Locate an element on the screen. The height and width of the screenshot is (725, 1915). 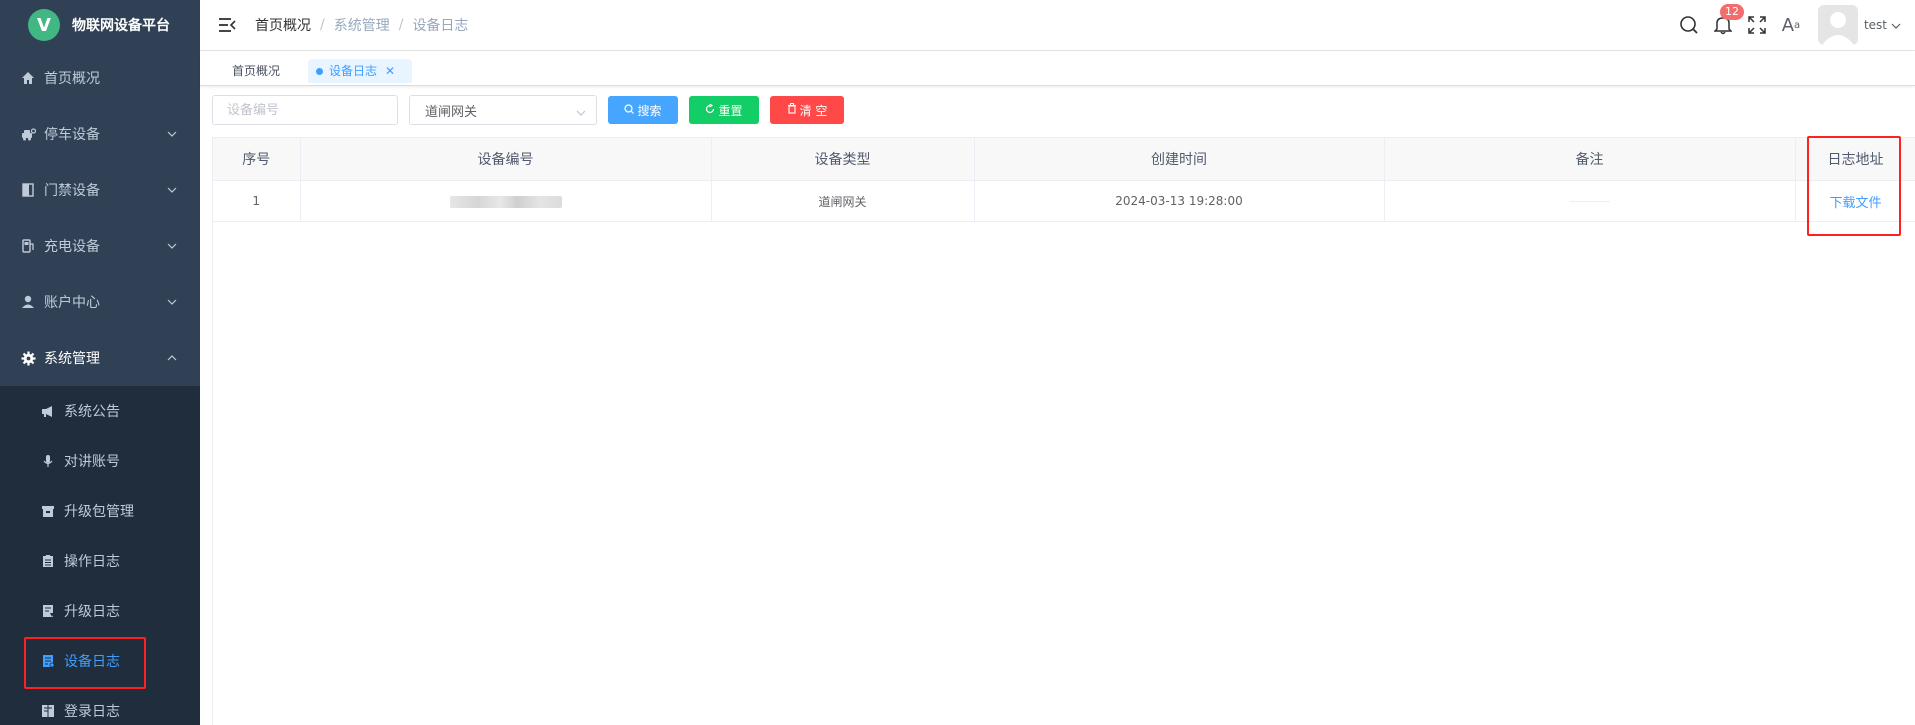
column-header-device-number: 设备编号 is located at coordinates (506, 159).